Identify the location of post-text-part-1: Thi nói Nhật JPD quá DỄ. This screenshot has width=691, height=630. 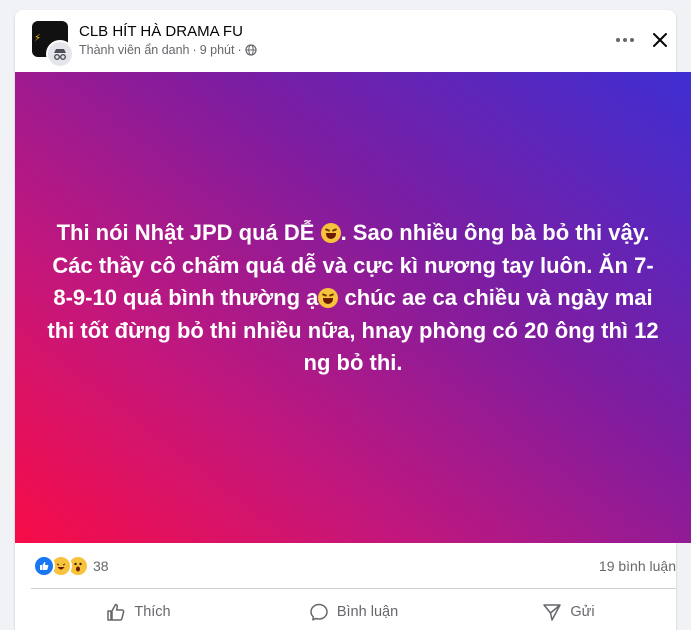
(188, 233).